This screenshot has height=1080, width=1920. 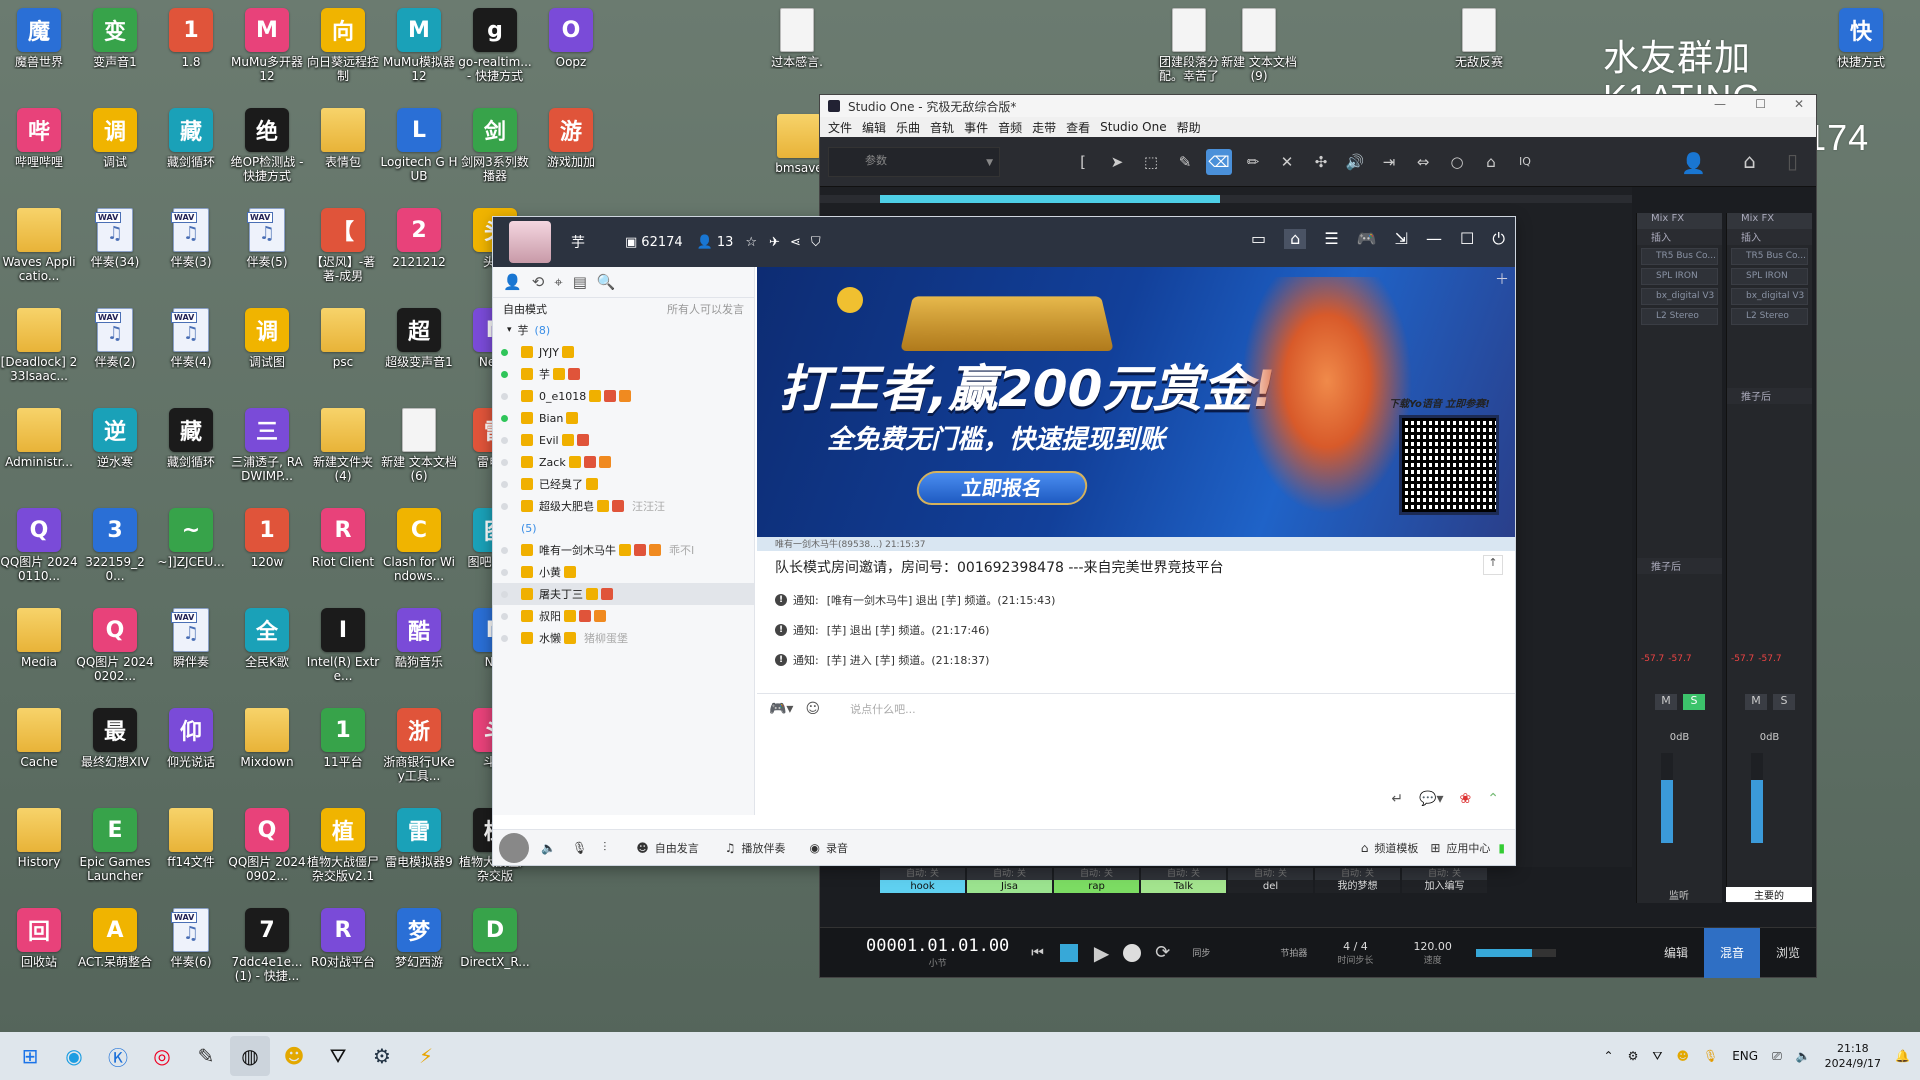 I want to click on mixer-channel: 自动: 关 Talk, so click(x=1183, y=881).